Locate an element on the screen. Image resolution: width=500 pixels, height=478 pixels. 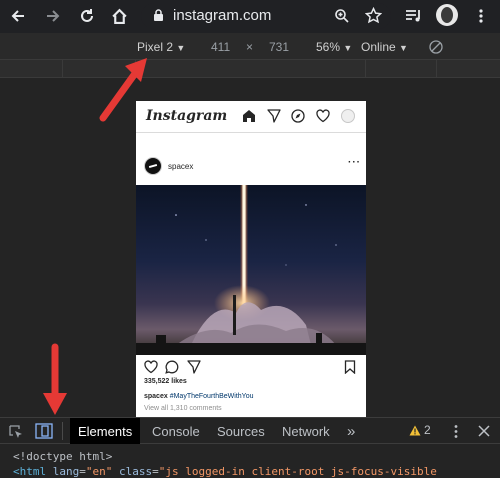
url-text: instagram.com is located at coordinates (222, 15).